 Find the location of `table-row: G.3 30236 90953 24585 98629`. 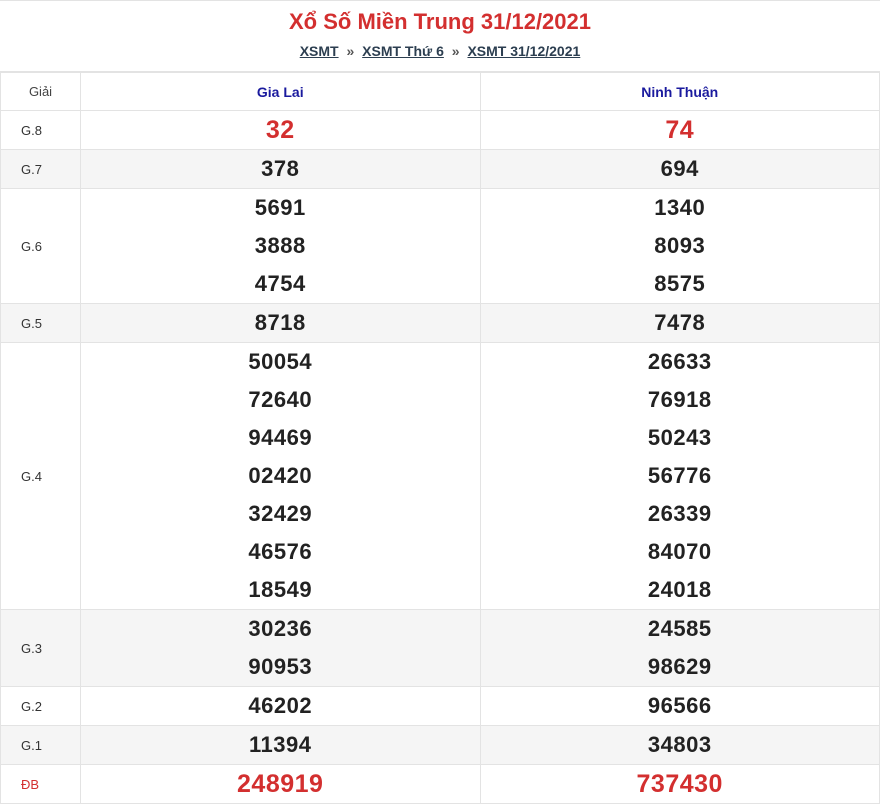

table-row: G.3 30236 90953 24585 98629 is located at coordinates (440, 648).